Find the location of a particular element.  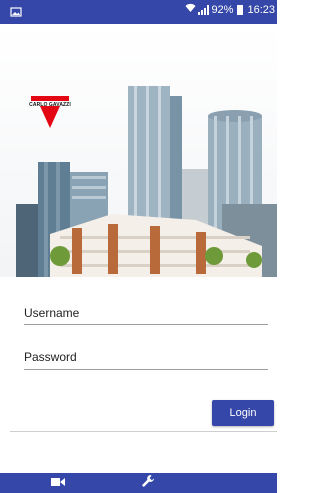

video-camera-icon is located at coordinates (58, 483).